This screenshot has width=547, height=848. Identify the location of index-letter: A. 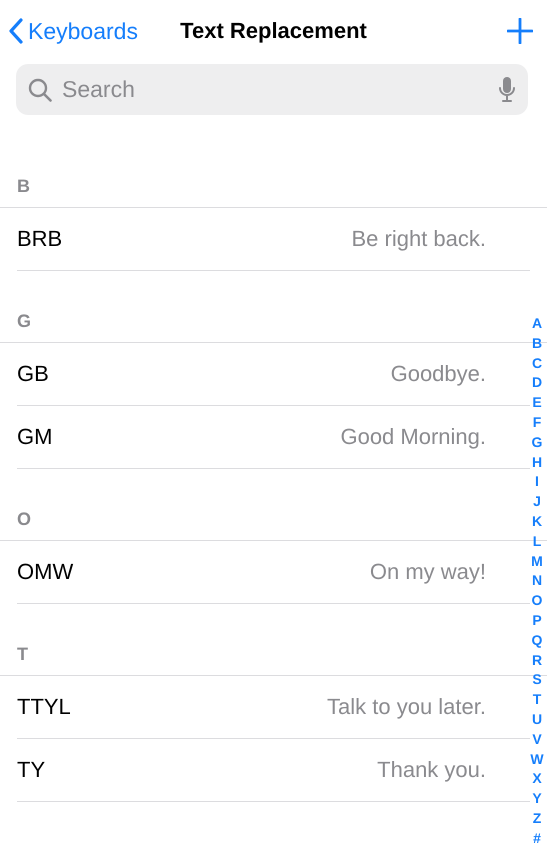
(537, 324).